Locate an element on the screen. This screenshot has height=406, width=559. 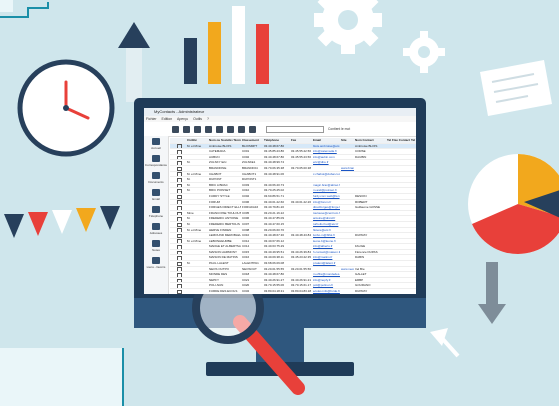
table-cell: 03.80.04.83.18 is located at coordinates (301, 291).